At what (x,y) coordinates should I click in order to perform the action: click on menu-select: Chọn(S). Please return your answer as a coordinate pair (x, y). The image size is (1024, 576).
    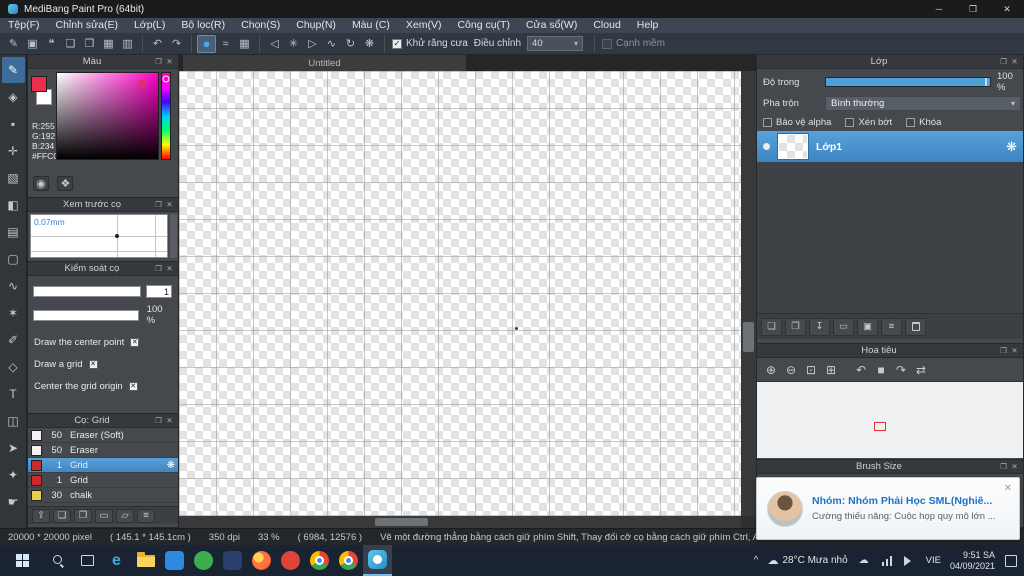
    Looking at the image, I should click on (260, 25).